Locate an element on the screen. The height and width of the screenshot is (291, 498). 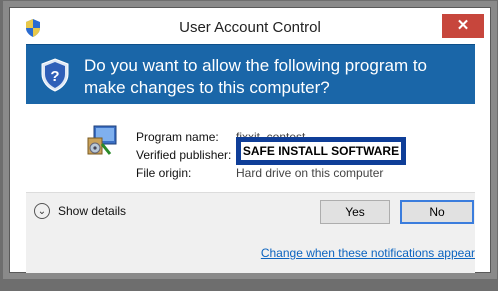
show-details-toggle: ⌄ Show details is located at coordinates (80, 211).